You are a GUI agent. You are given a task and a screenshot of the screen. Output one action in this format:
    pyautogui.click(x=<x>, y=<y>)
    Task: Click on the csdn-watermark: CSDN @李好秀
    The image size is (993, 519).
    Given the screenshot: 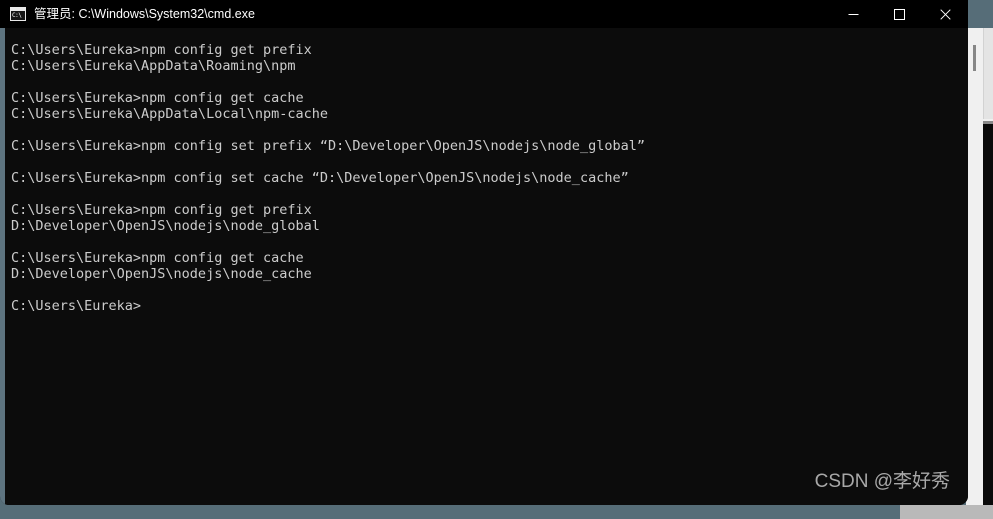 What is the action you would take?
    pyautogui.click(x=882, y=481)
    